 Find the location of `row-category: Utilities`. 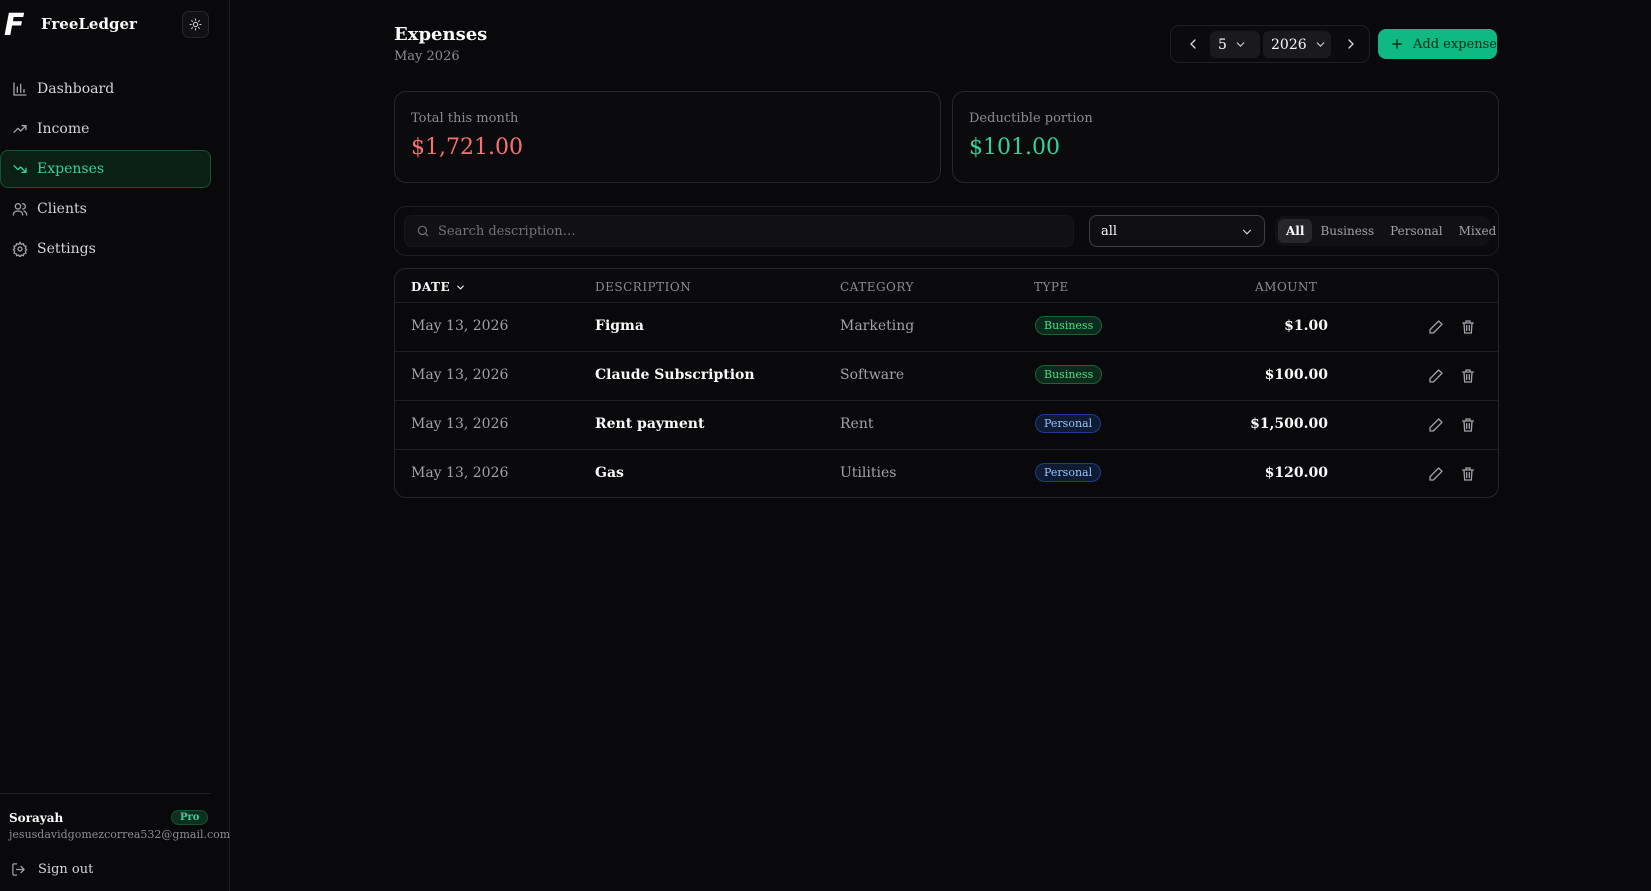

row-category: Utilities is located at coordinates (868, 473).